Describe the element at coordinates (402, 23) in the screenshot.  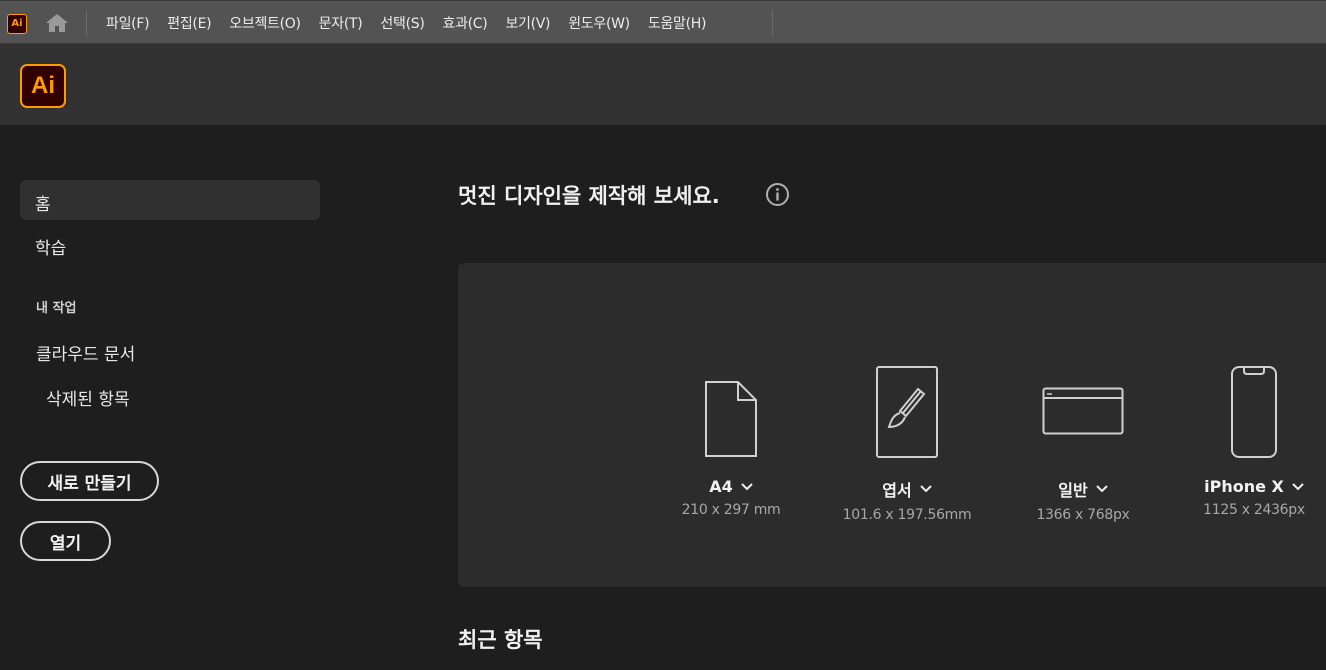
I see `menu-select: 선택(S)` at that location.